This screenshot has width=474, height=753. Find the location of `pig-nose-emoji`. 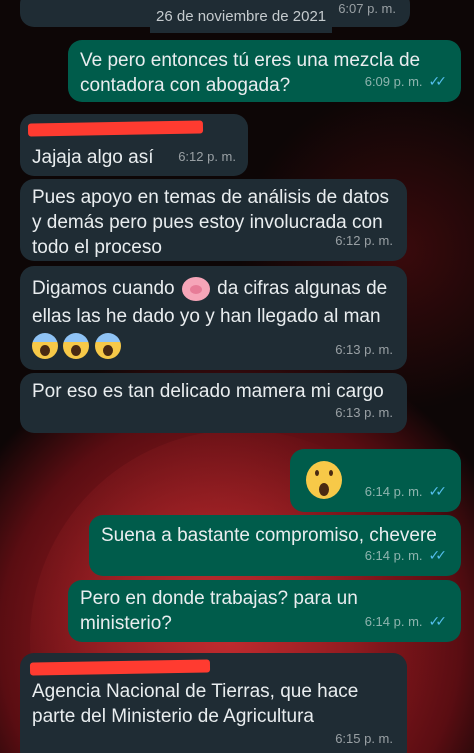

pig-nose-emoji is located at coordinates (195, 288).